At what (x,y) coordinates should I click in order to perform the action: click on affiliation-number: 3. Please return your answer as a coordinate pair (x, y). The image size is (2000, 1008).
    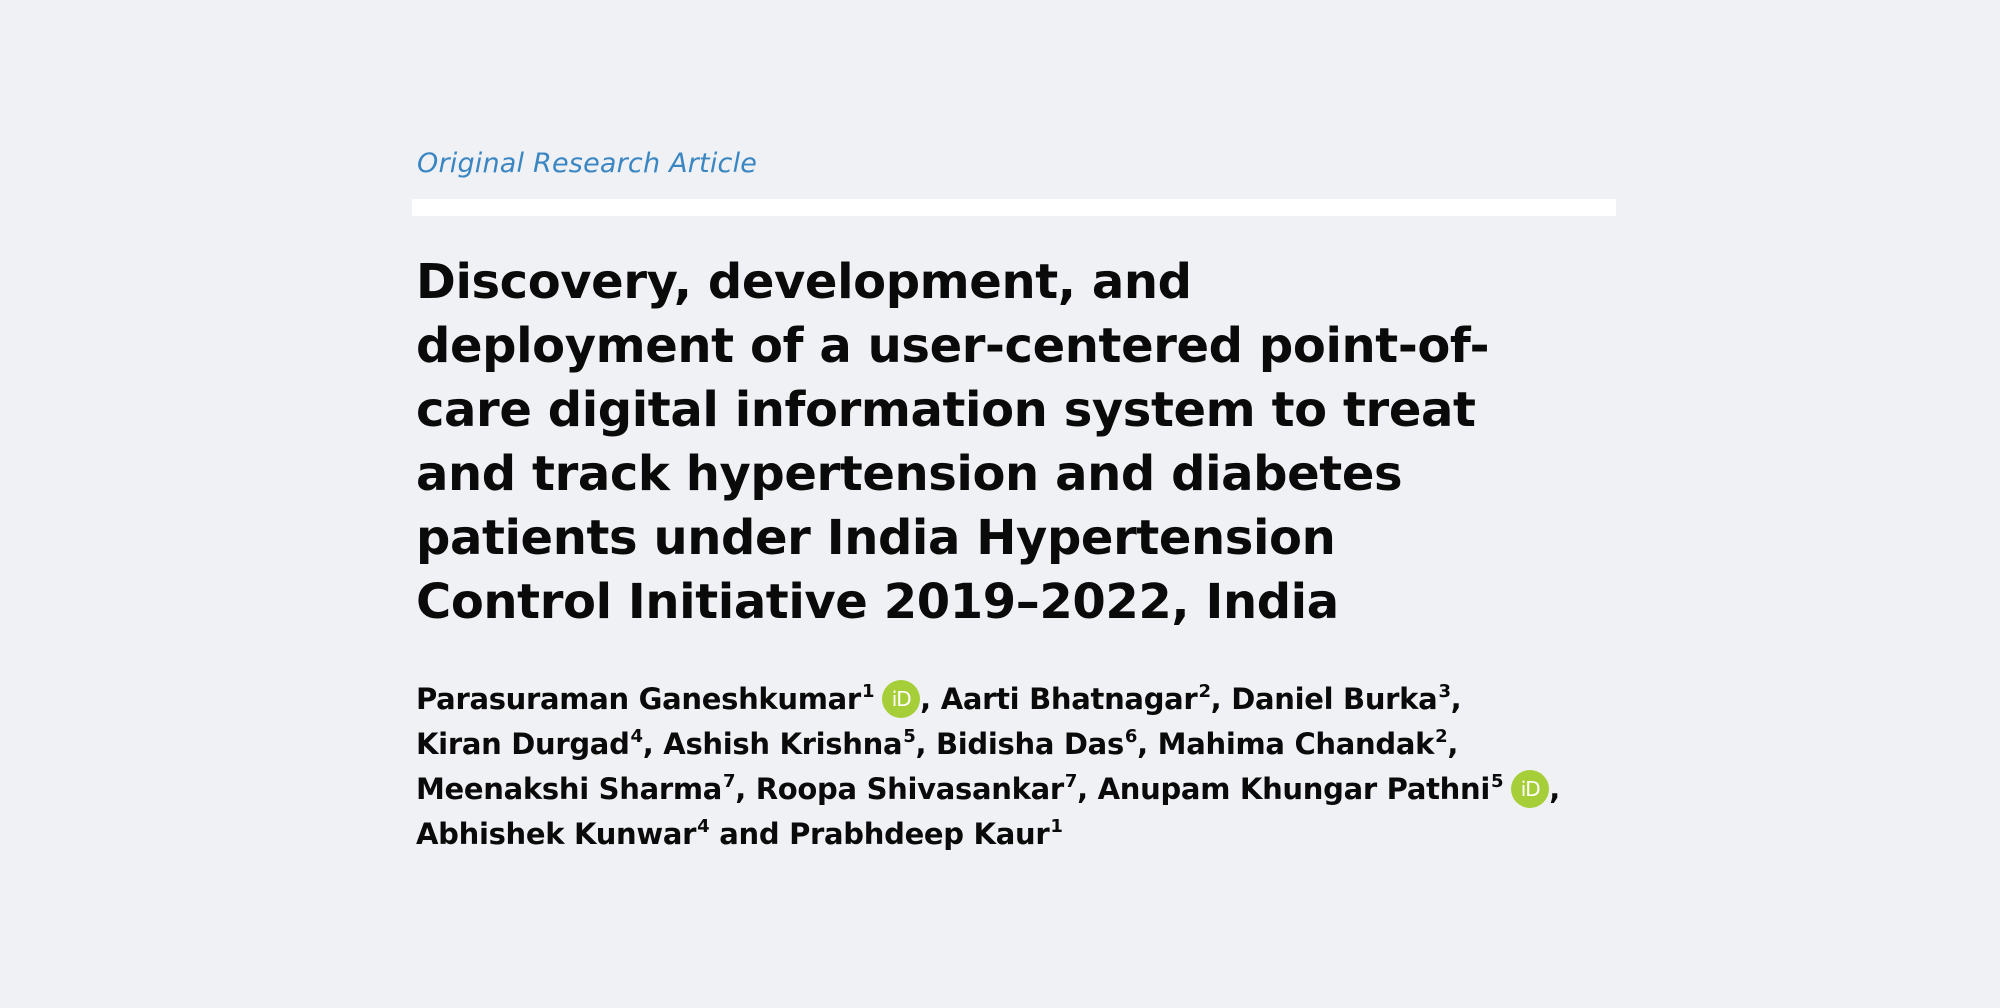
    Looking at the image, I should click on (1444, 691).